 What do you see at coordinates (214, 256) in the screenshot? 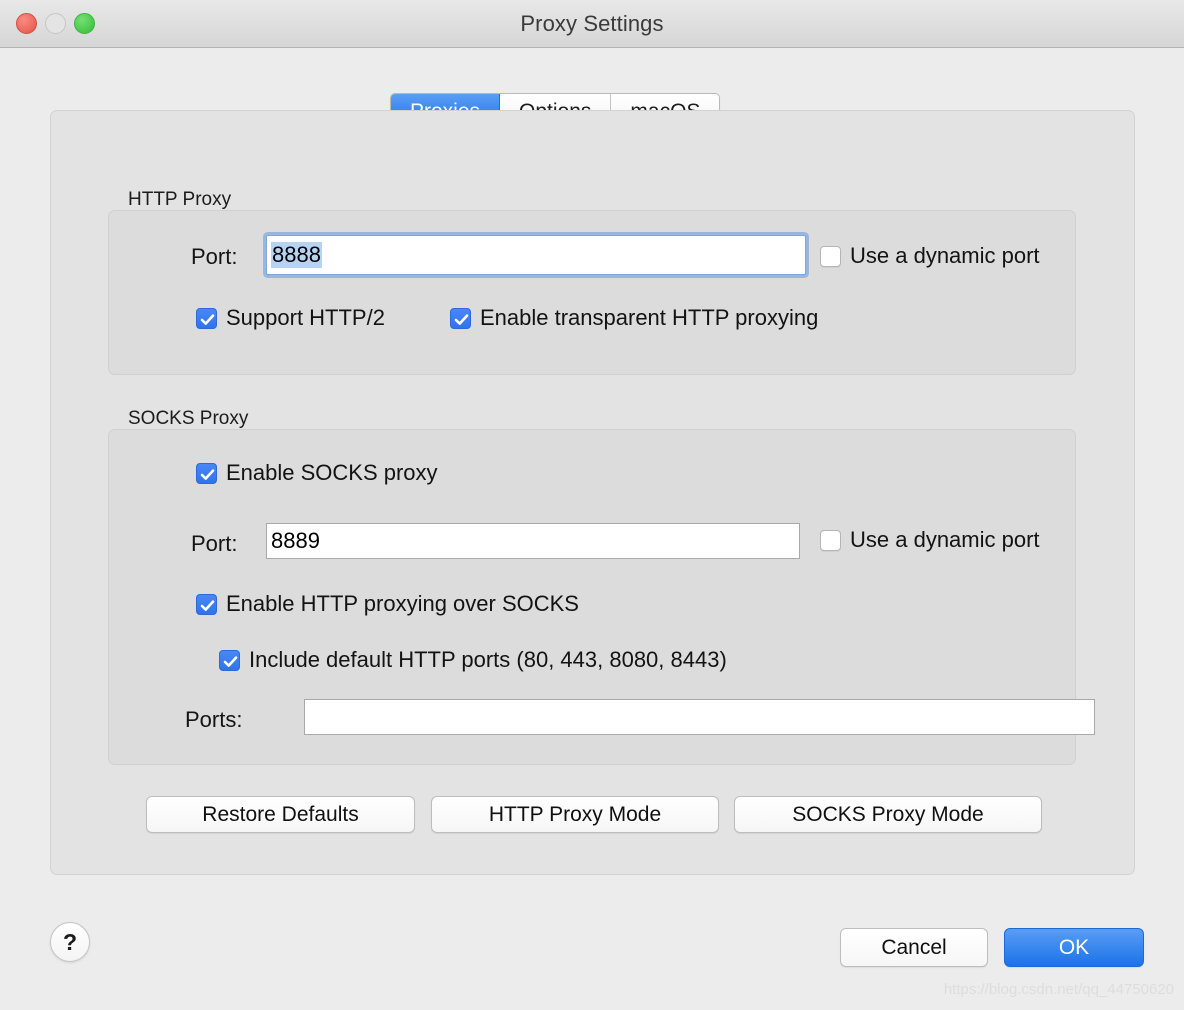
I see `http-port-label: Port:` at bounding box center [214, 256].